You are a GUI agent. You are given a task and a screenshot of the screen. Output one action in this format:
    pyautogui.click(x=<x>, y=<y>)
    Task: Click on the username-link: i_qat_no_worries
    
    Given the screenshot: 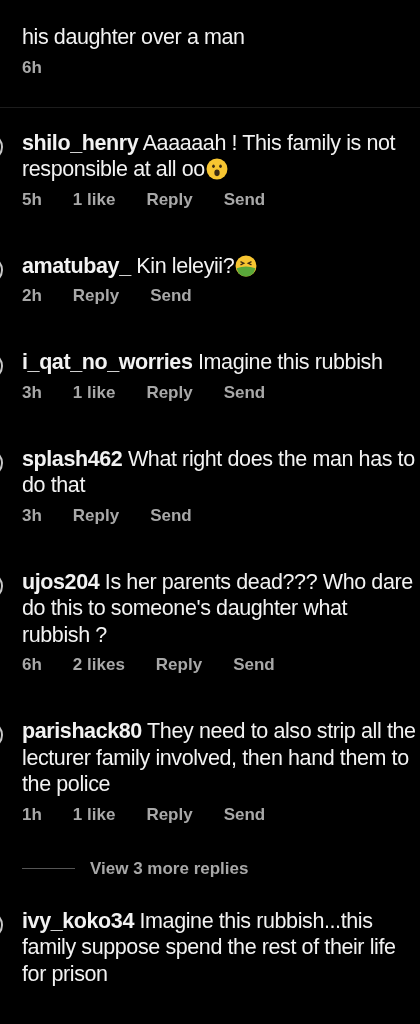 What is the action you would take?
    pyautogui.click(x=107, y=362)
    